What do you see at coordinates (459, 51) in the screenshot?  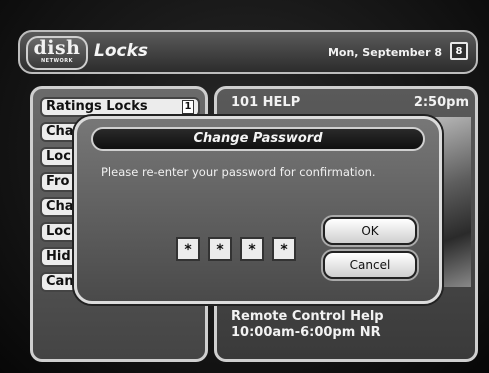 I see `calendar-icon: 8` at bounding box center [459, 51].